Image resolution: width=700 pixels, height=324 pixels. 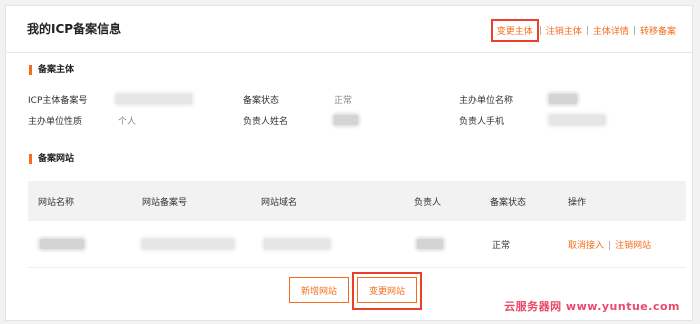 I want to click on status-value: 正常, so click(x=343, y=101).